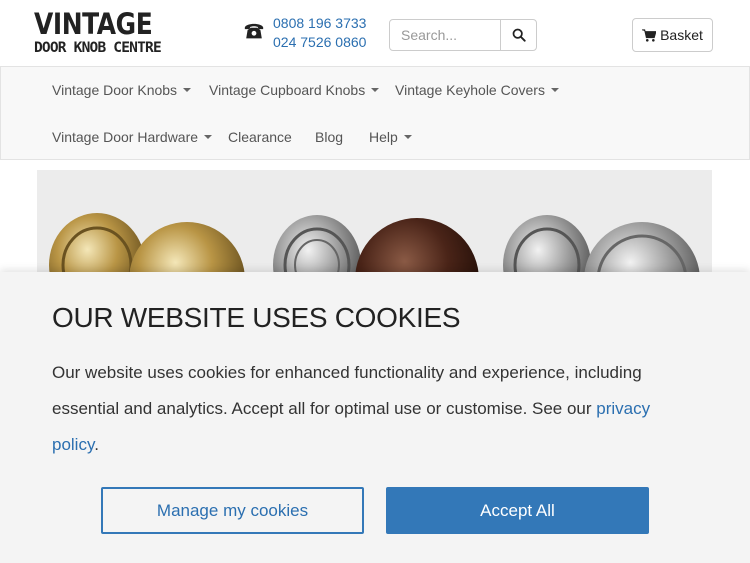 The image size is (750, 563). I want to click on nav-item-clearance: Clearance, so click(260, 137).